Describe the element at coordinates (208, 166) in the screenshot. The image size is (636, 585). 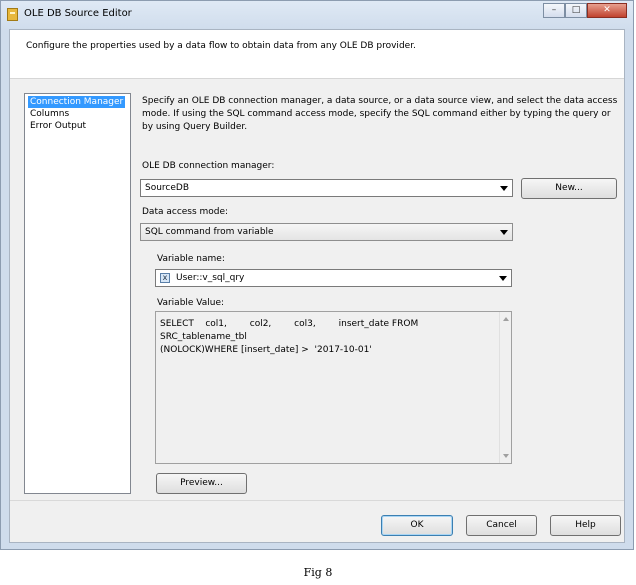
I see `connection-manager-label: OLE DB connection manager:` at that location.